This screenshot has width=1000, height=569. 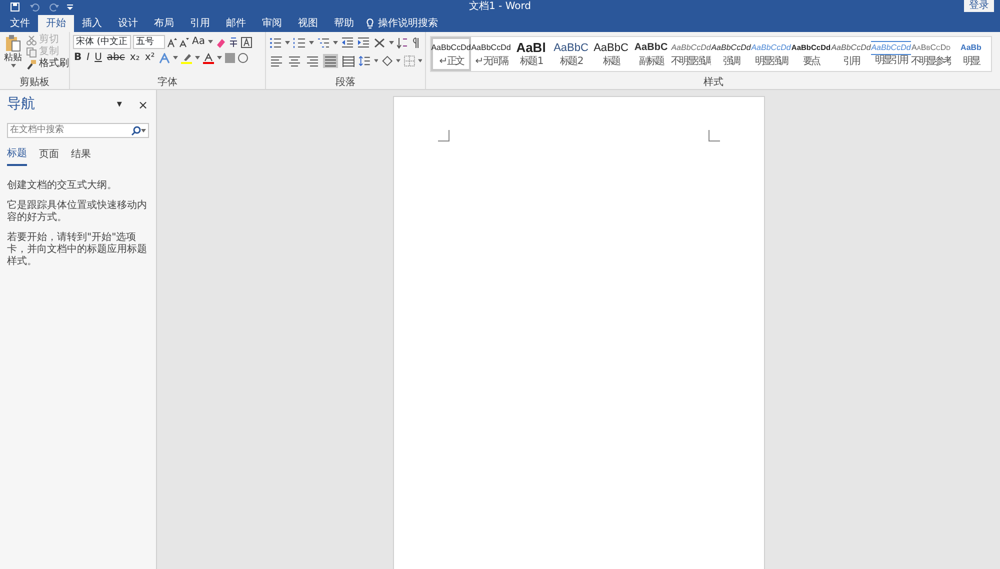 I want to click on format-button: I, so click(x=88, y=58).